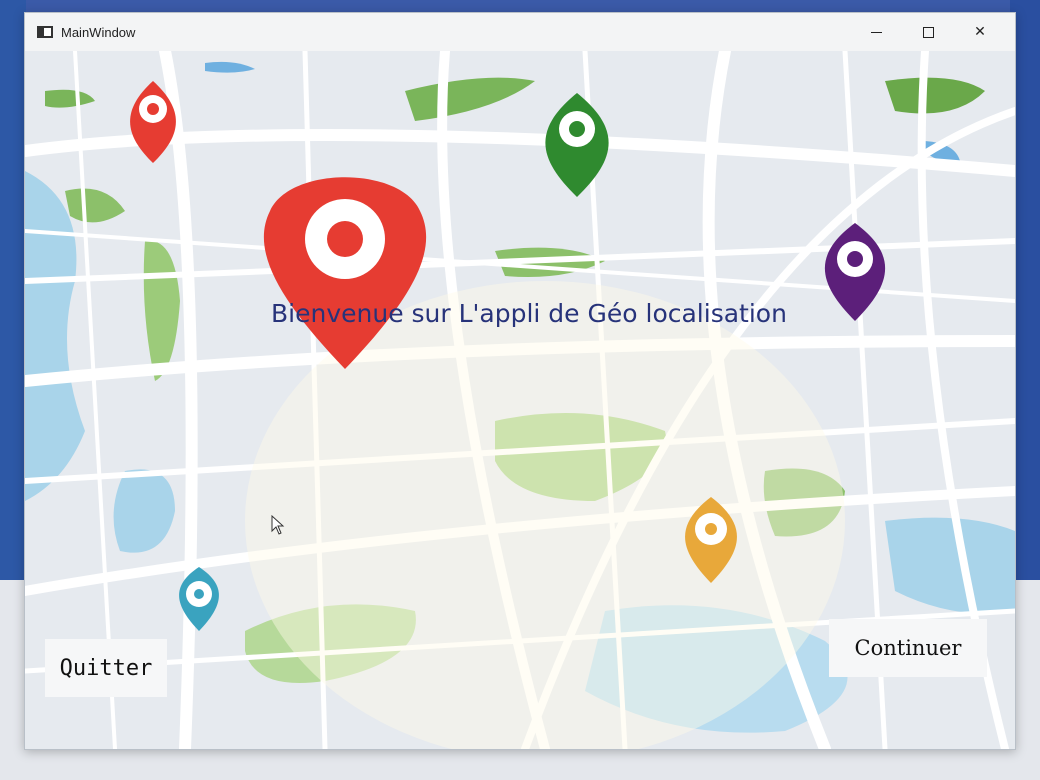 This screenshot has height=780, width=1040. I want to click on desktop-background-left, so click(13, 300).